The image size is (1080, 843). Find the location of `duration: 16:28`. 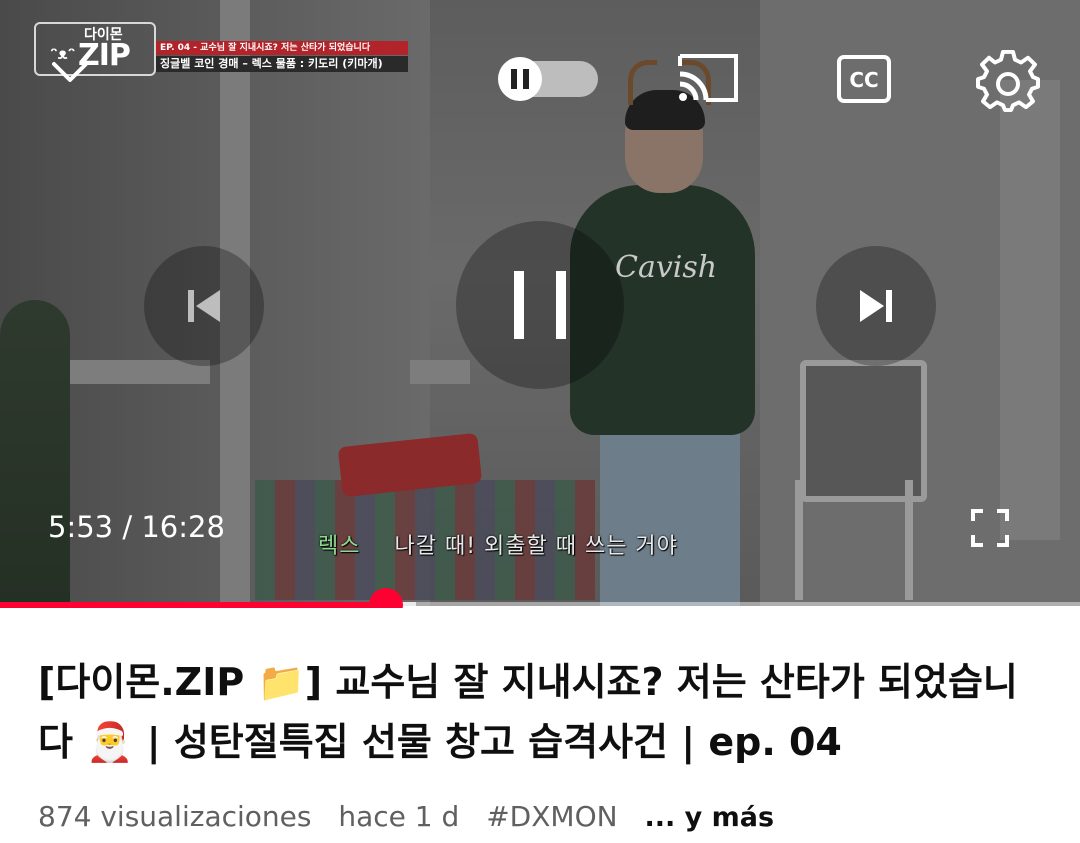

duration: 16:28 is located at coordinates (183, 527).